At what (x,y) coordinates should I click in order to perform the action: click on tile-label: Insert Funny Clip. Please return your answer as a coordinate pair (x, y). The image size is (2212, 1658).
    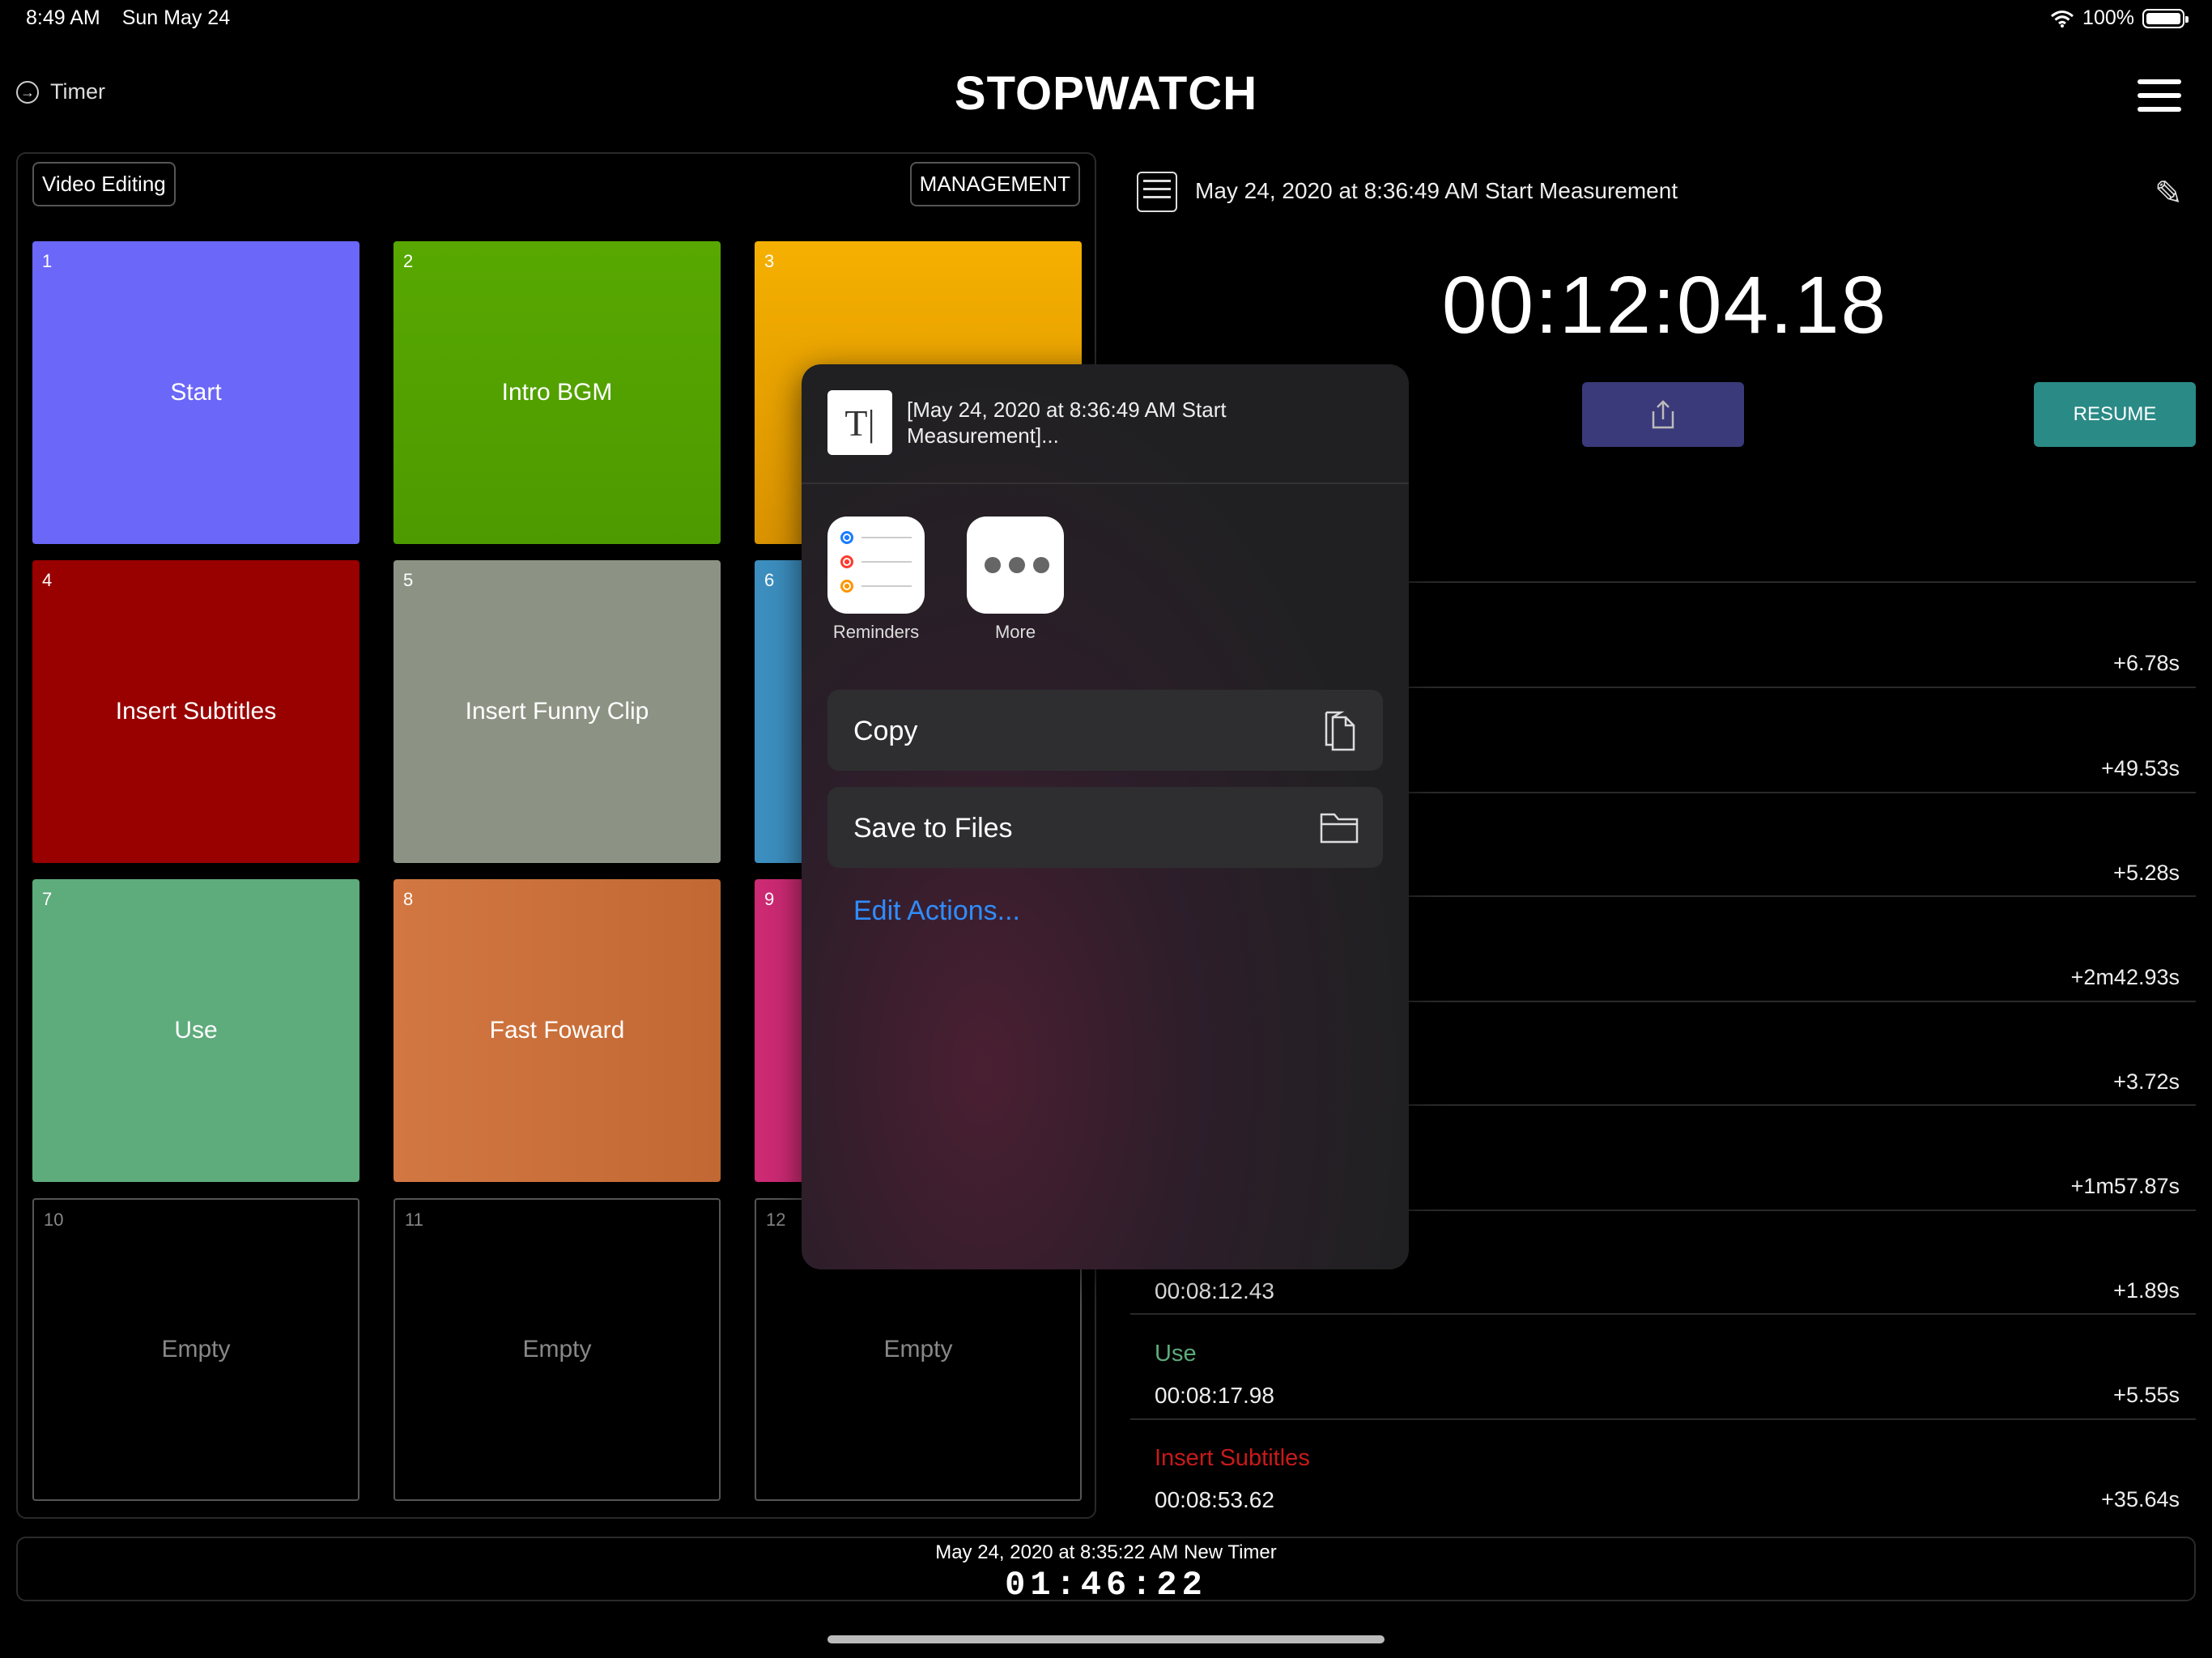
    Looking at the image, I should click on (557, 711).